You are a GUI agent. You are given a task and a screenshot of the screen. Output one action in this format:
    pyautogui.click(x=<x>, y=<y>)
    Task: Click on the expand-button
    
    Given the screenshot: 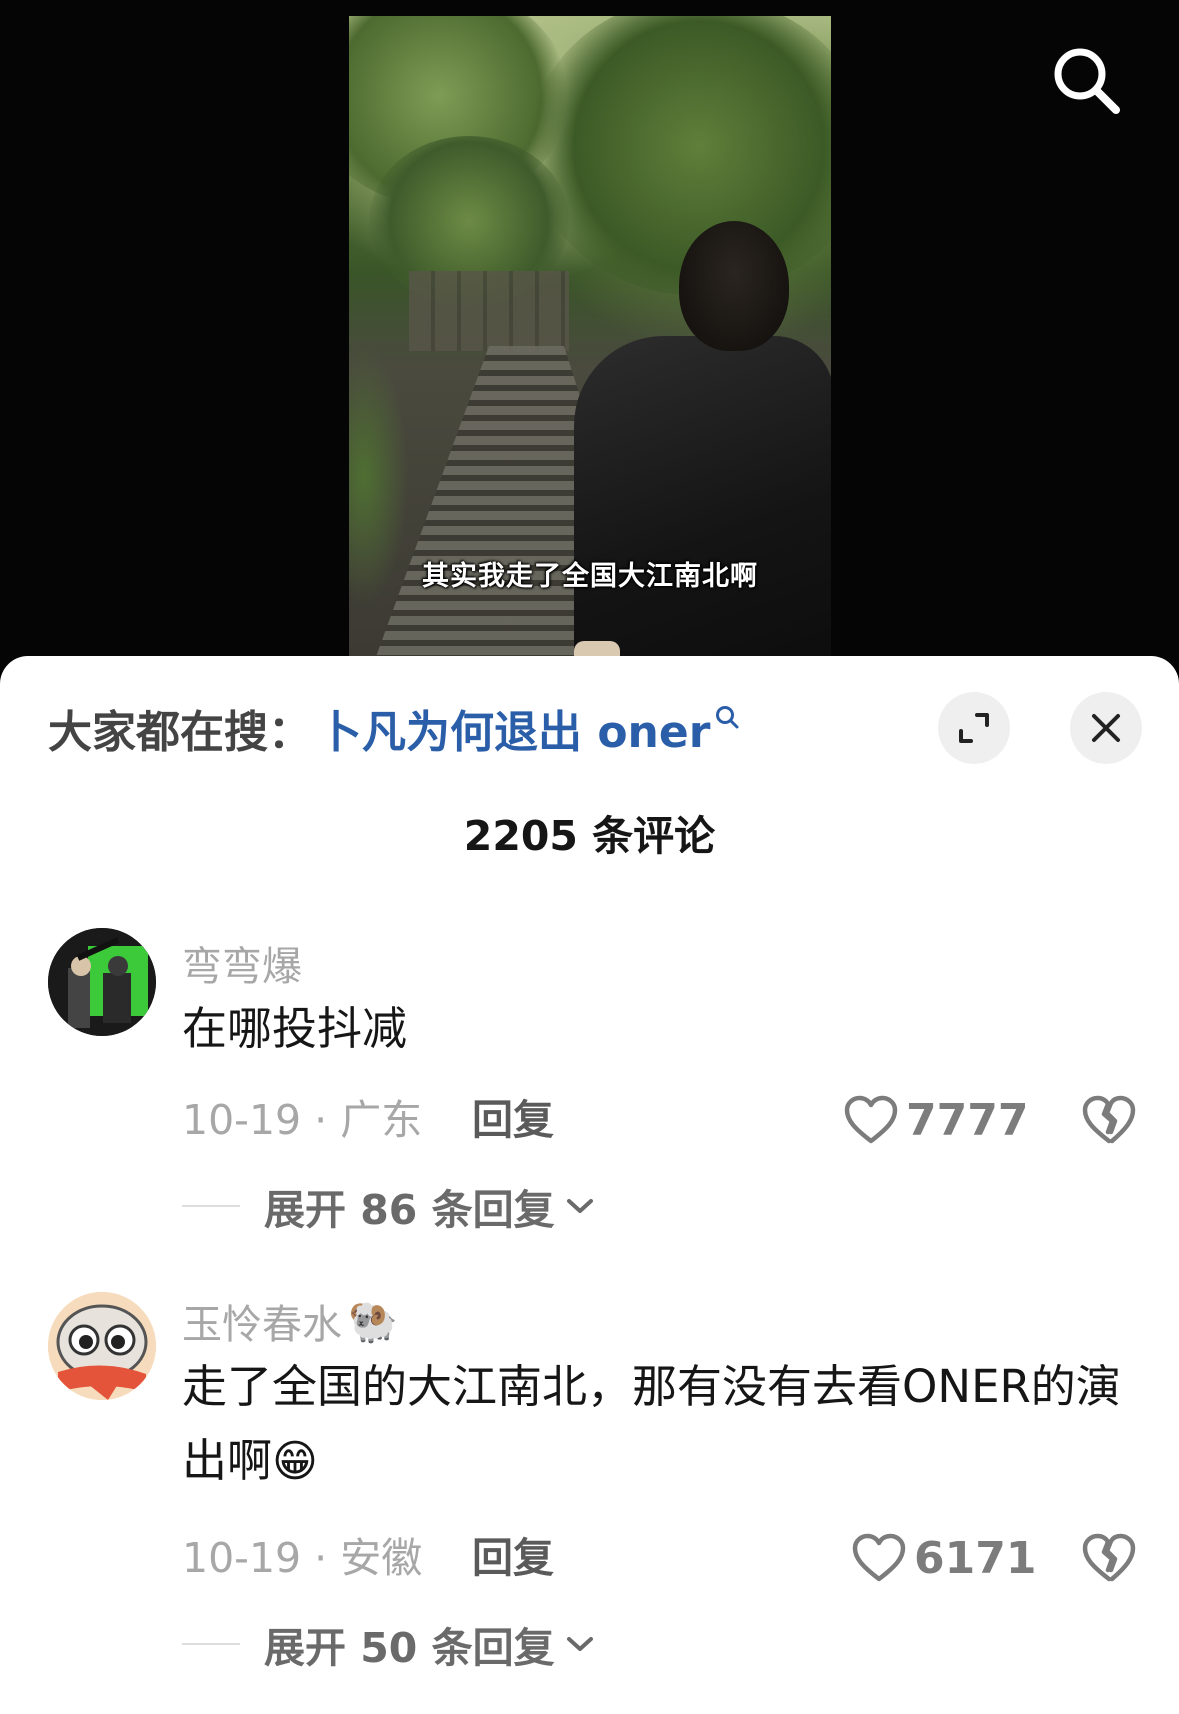 What is the action you would take?
    pyautogui.click(x=974, y=728)
    